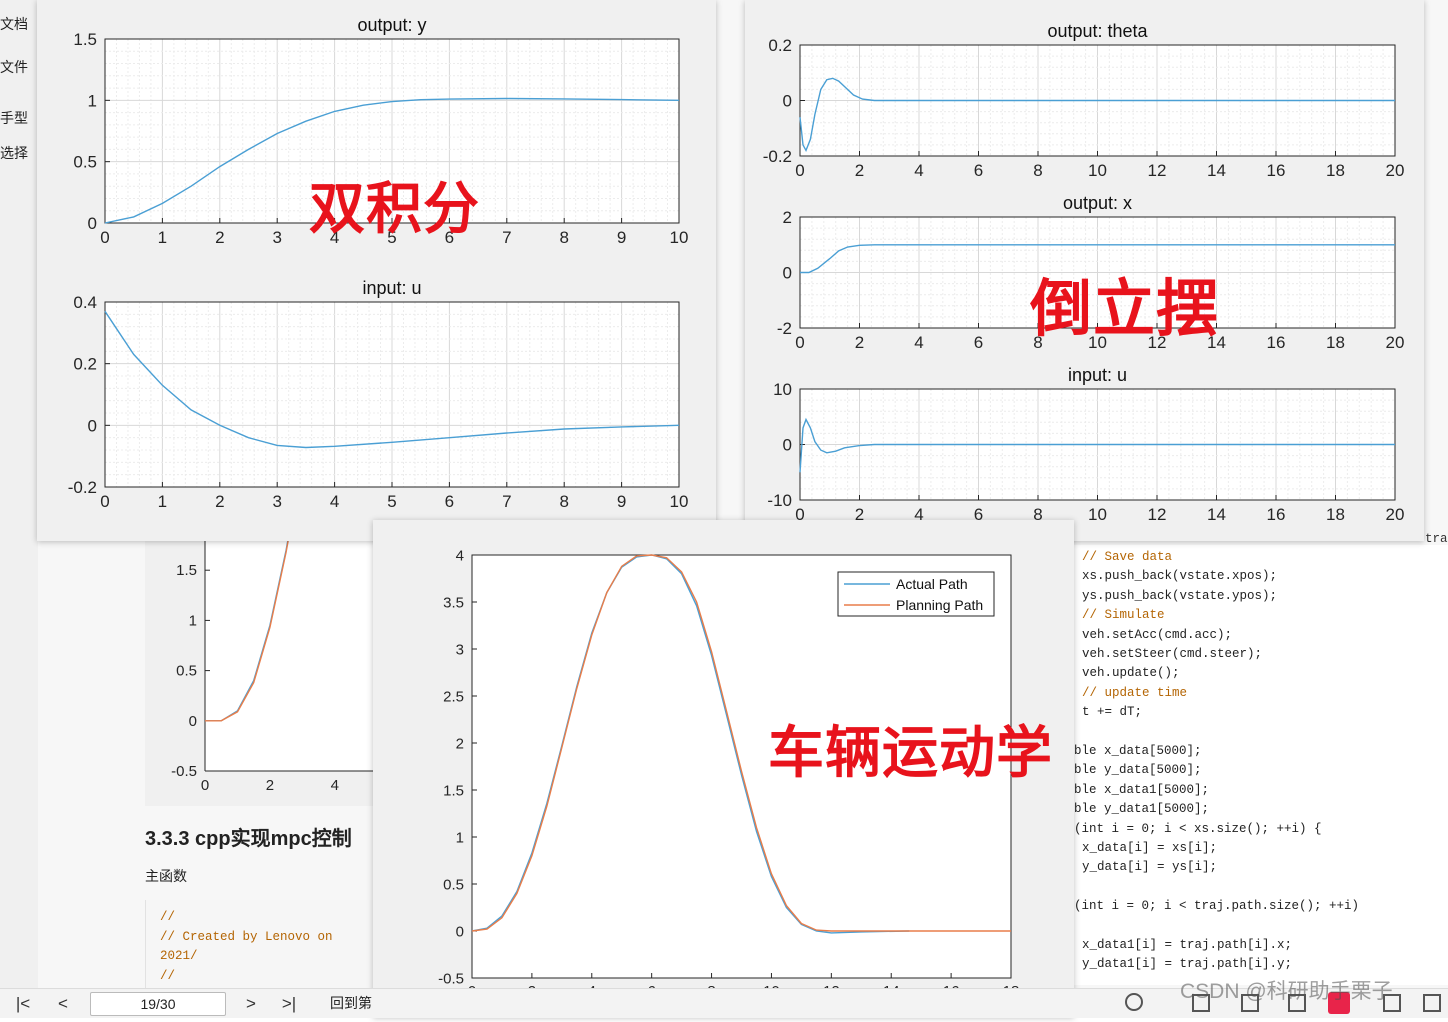 This screenshot has width=1448, height=1022. What do you see at coordinates (158, 1004) in the screenshot?
I see `page-number-input: 19/30` at bounding box center [158, 1004].